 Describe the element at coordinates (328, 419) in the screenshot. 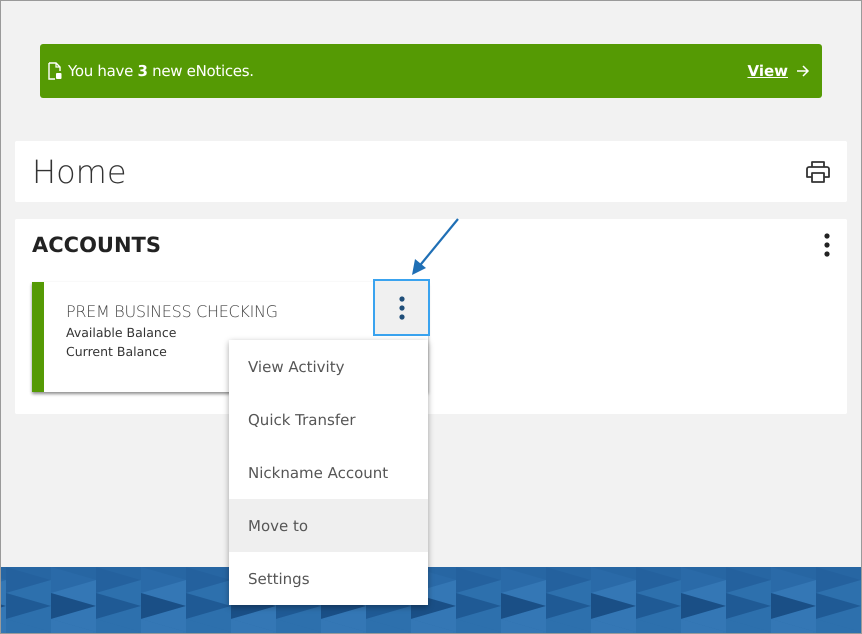

I see `menu-item: Quick Transfer` at that location.